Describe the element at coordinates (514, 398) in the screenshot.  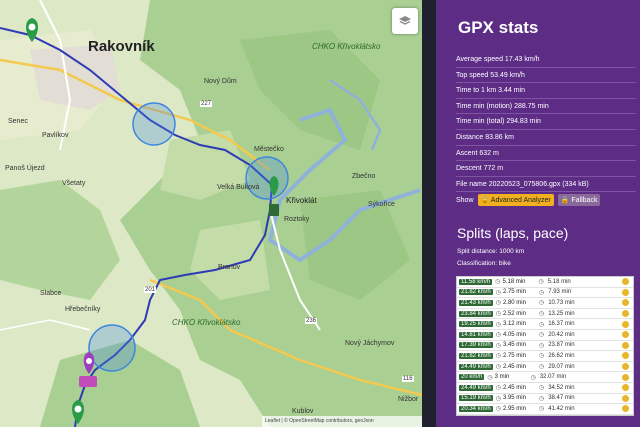
I see `split-time: 3.95 min` at that location.